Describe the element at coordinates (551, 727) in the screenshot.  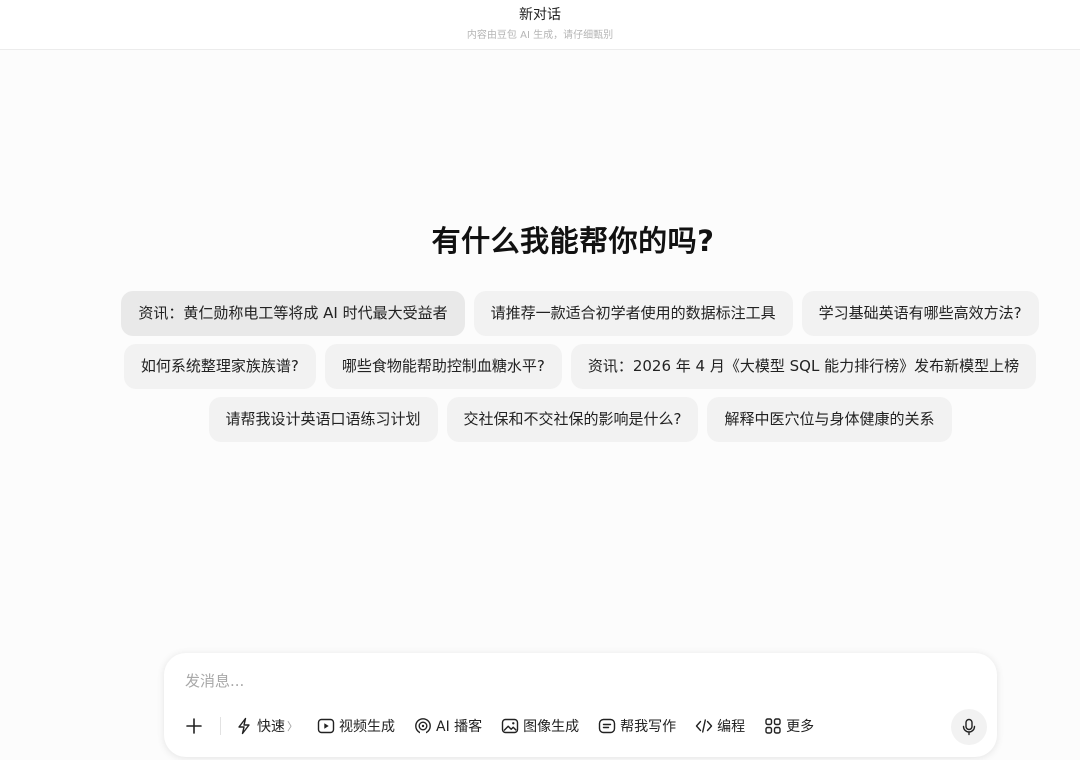
I see `tool-label: 图像生成` at that location.